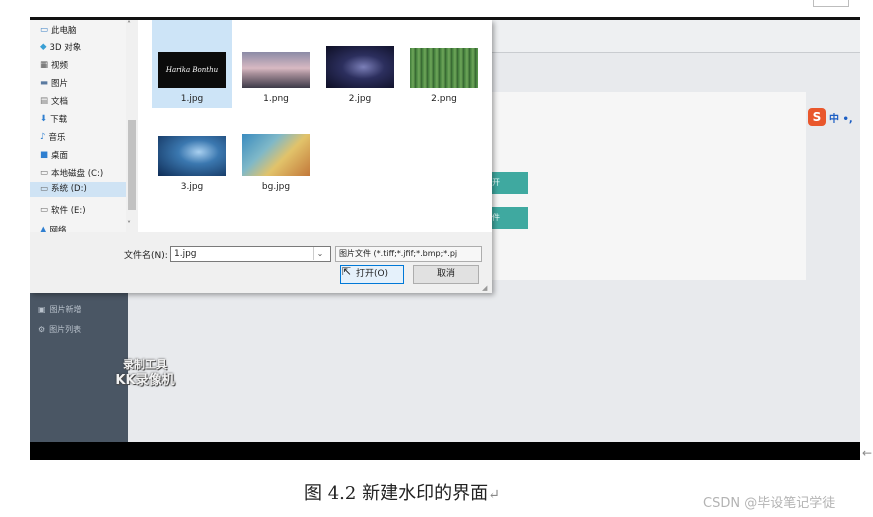 This screenshot has width=873, height=517. I want to click on file-item-1-png: 1.png, so click(276, 64).